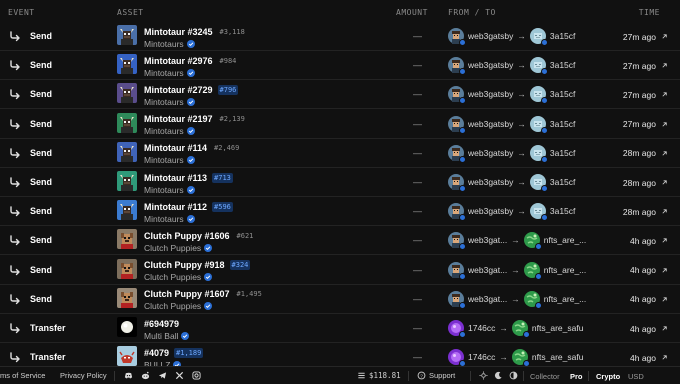 The width and height of the screenshot is (680, 384). Describe the element at coordinates (187, 236) in the screenshot. I see `asset-name: Clutch Puppy #1606` at that location.